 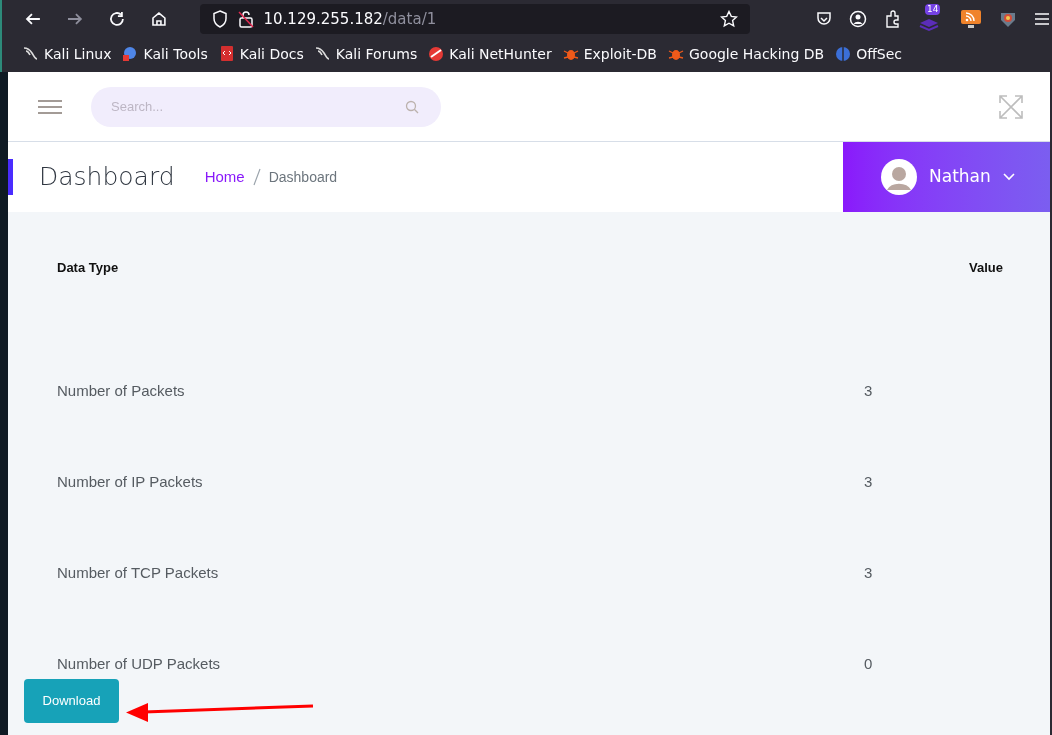 I want to click on avatar-icon, so click(x=899, y=177).